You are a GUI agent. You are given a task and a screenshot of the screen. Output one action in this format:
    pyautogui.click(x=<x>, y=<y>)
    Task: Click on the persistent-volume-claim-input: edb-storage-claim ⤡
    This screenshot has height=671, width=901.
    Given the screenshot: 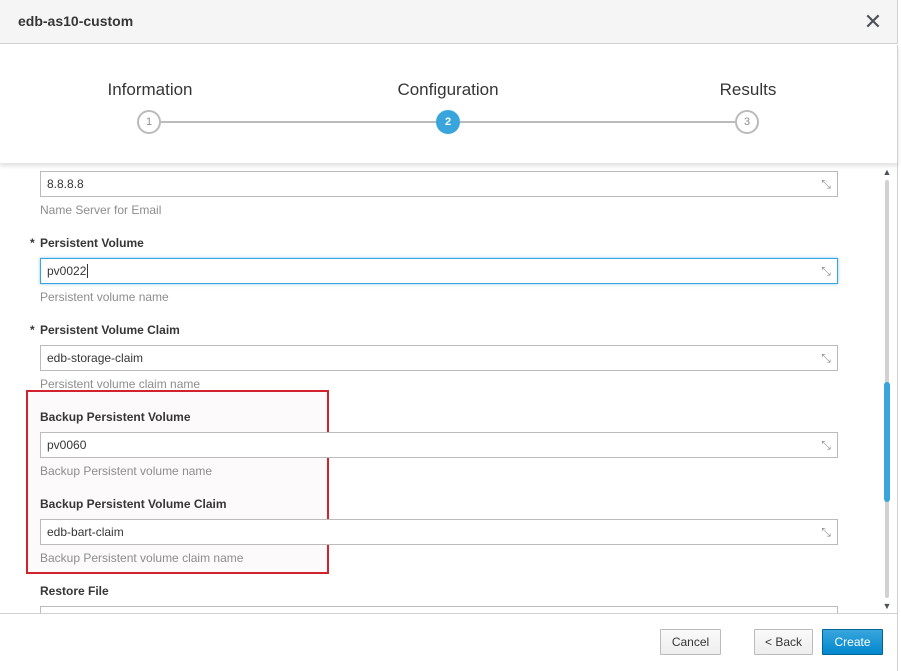 What is the action you would take?
    pyautogui.click(x=439, y=358)
    